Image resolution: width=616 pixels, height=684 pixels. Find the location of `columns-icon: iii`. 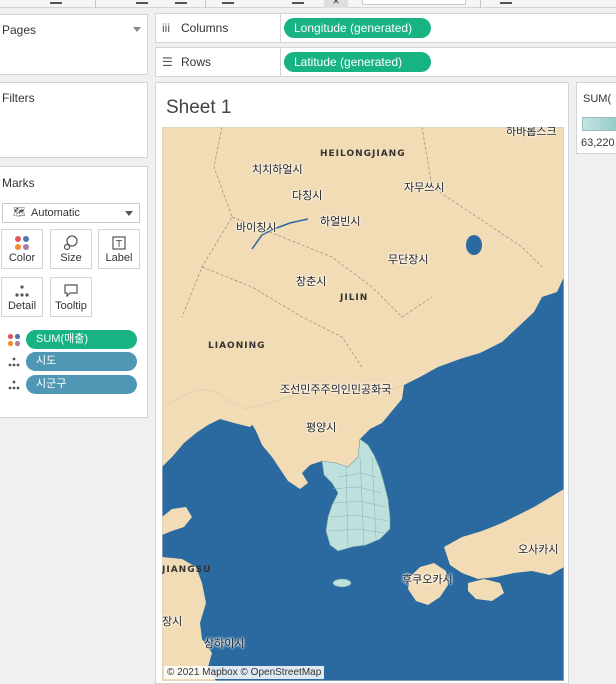

columns-icon: iii is located at coordinates (166, 28).